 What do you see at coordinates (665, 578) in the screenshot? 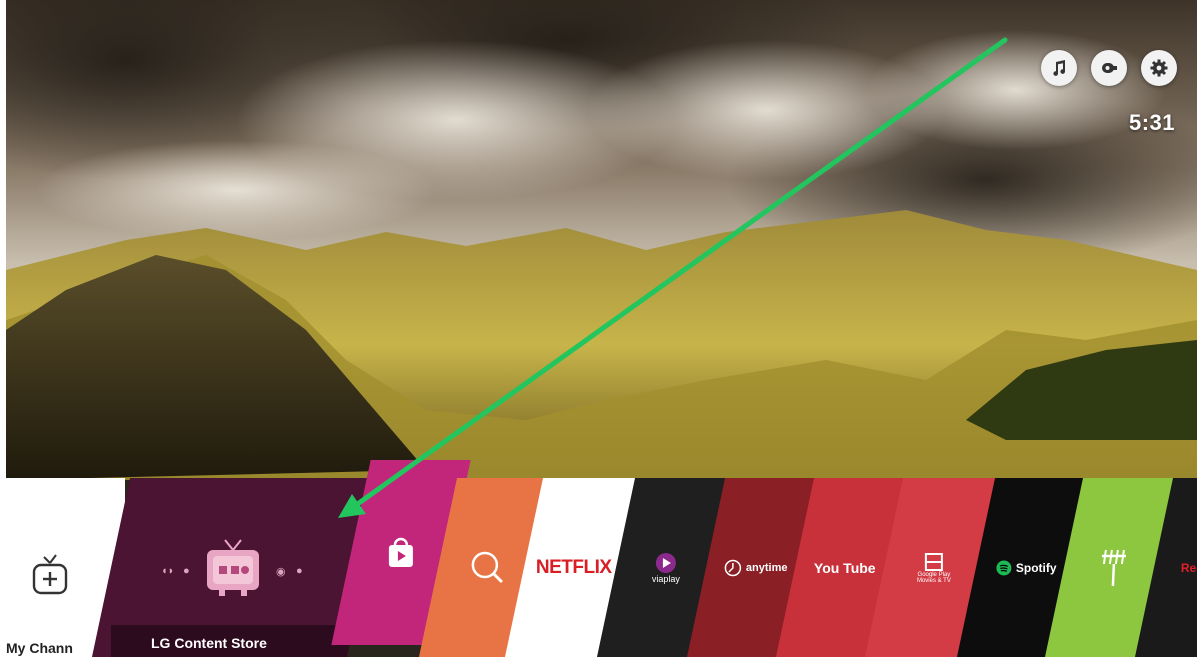
I see `viaplay-label: viaplay` at bounding box center [665, 578].